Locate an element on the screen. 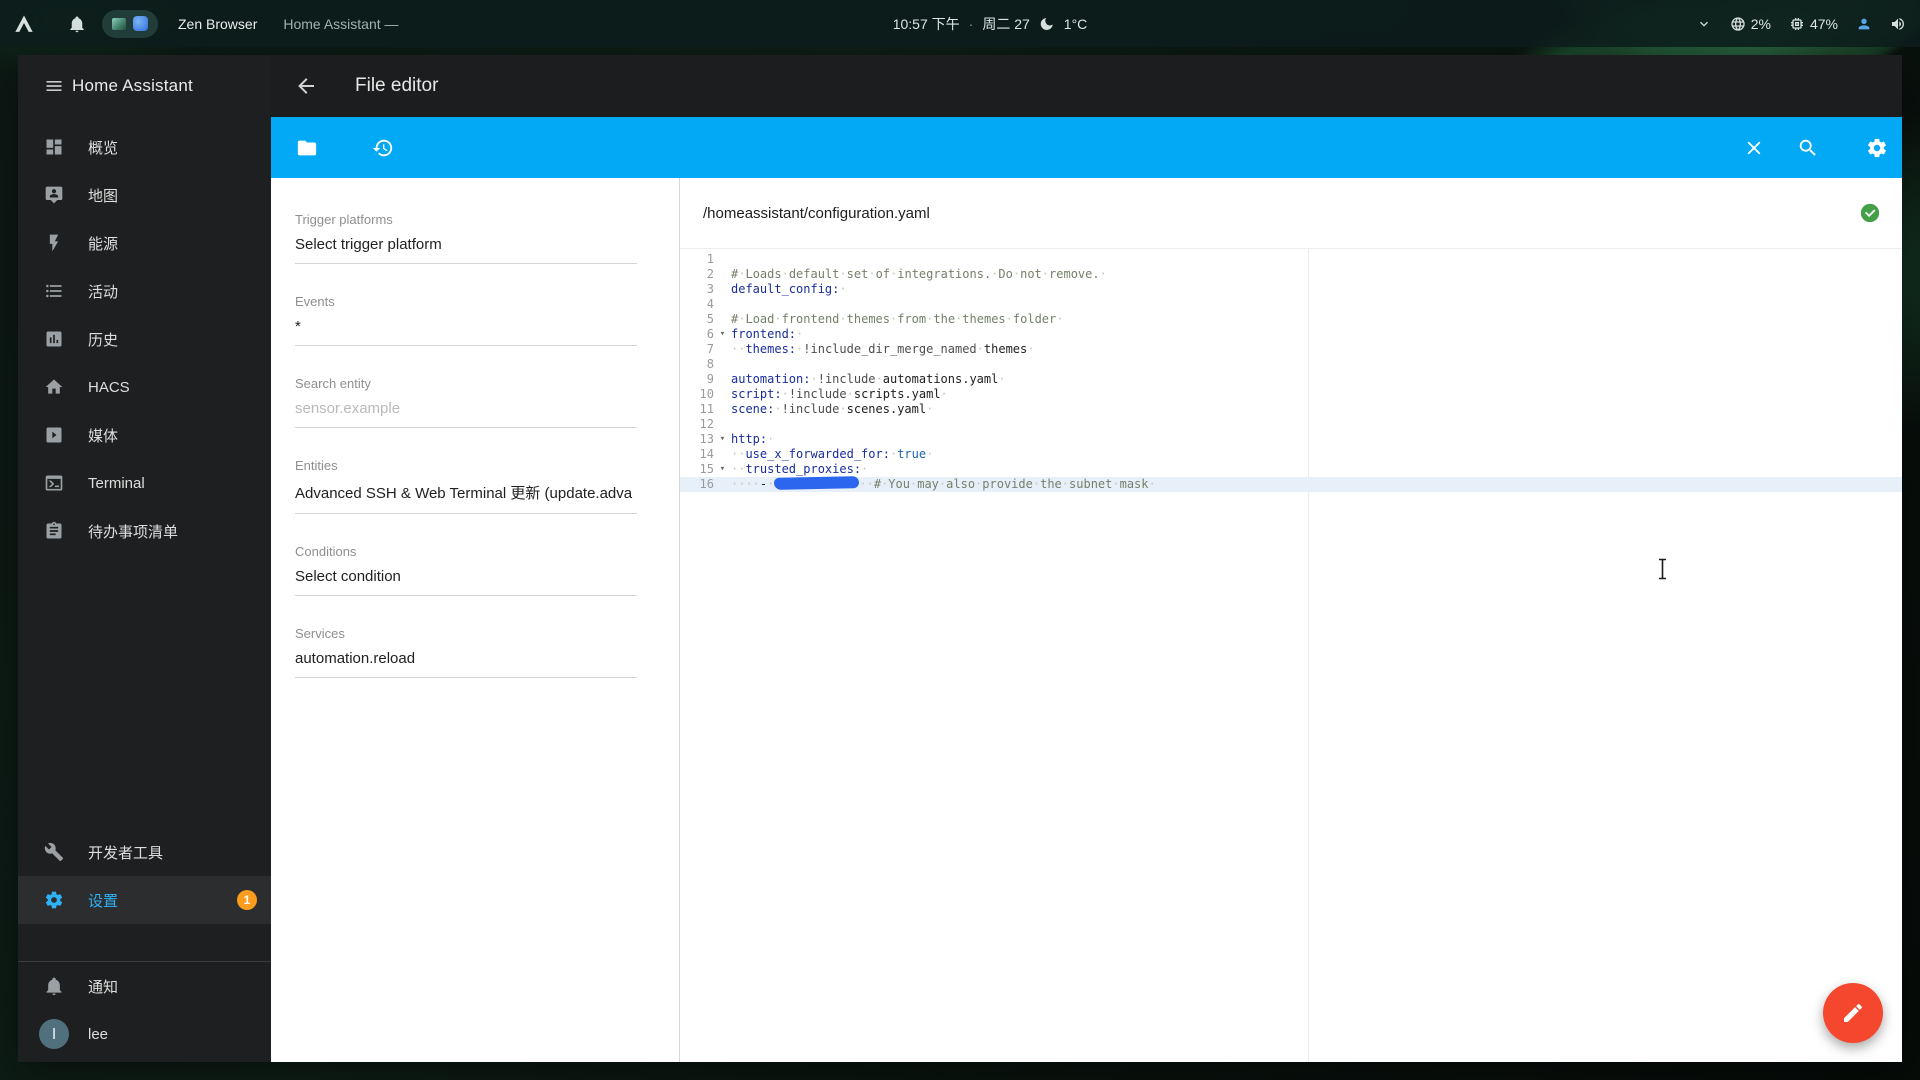 The width and height of the screenshot is (1920, 1080). page-title: File editor is located at coordinates (397, 85).